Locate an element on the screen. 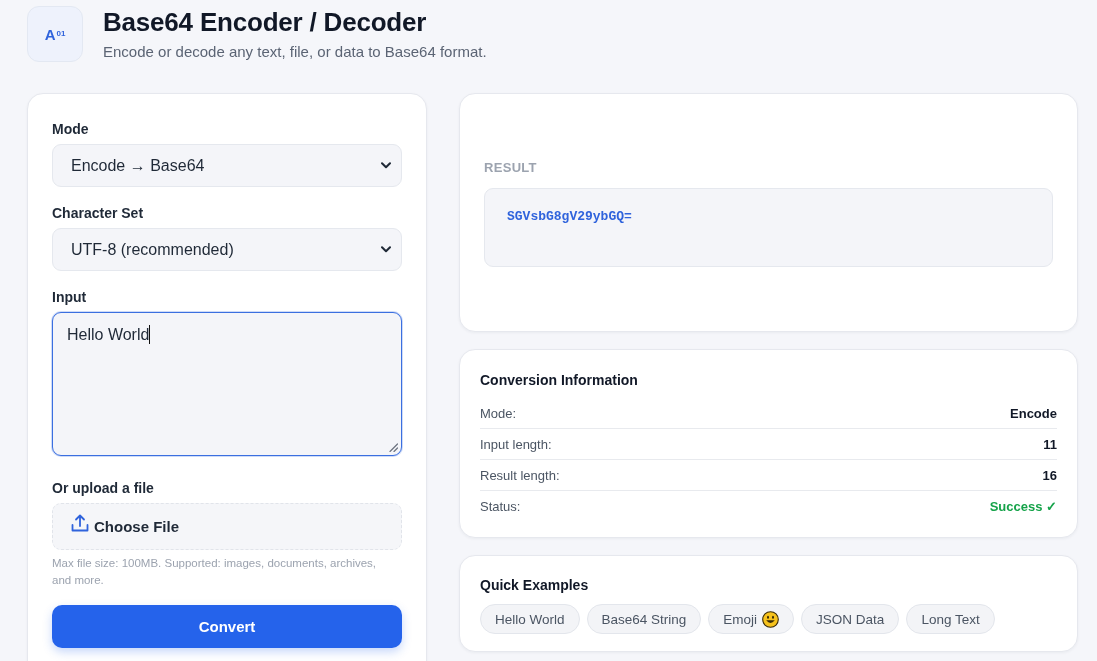 This screenshot has width=1097, height=661. example-chip: JSON Data is located at coordinates (850, 619).